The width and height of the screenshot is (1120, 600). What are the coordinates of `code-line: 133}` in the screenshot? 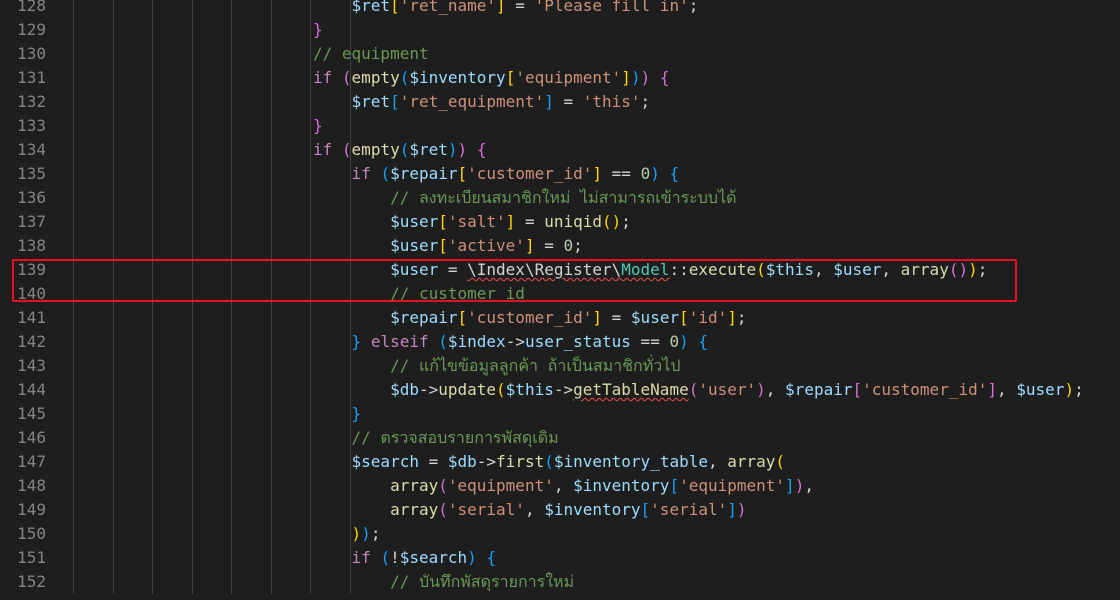 It's located at (560, 126).